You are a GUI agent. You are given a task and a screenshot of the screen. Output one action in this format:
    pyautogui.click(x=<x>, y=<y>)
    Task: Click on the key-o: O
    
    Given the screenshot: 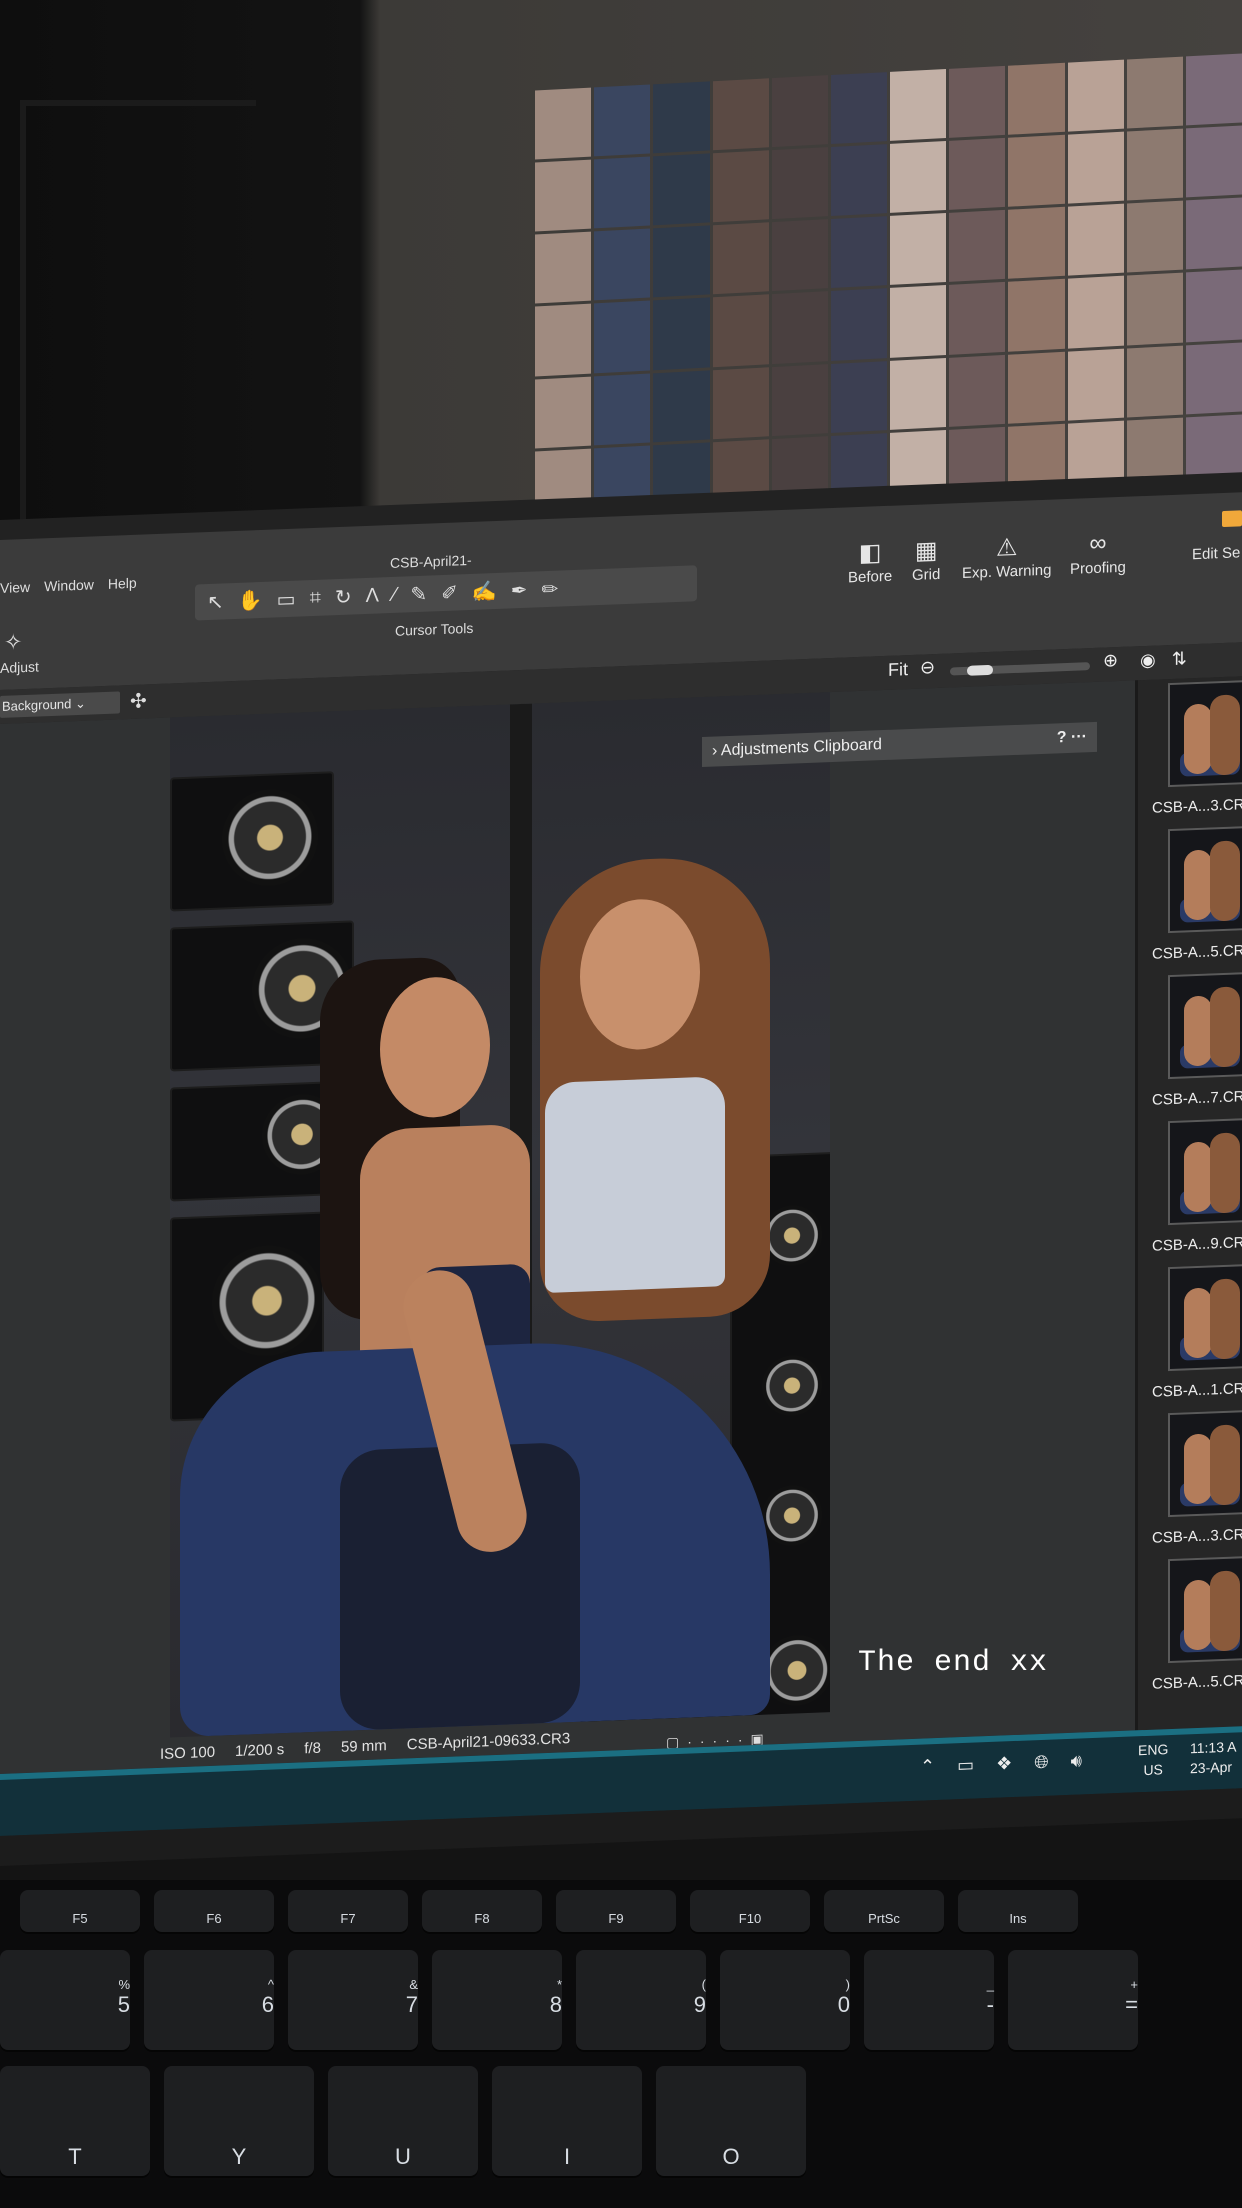 What is the action you would take?
    pyautogui.click(x=731, y=2121)
    